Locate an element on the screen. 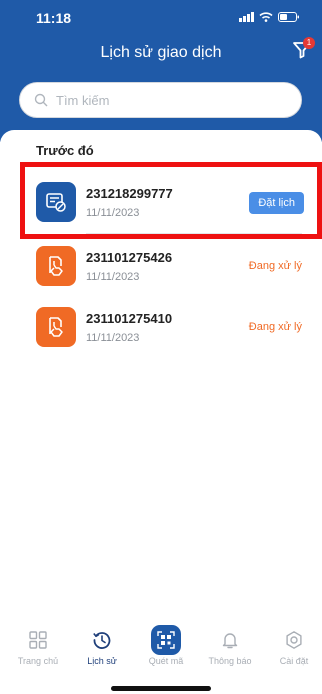 The height and width of the screenshot is (694, 322). tab-history: Lịch sử is located at coordinates (102, 648).